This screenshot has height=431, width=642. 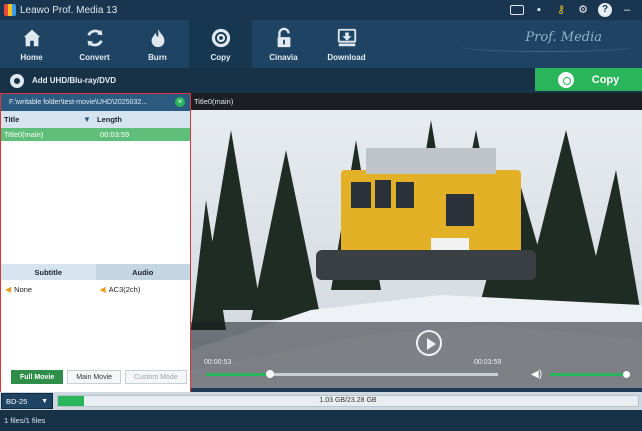 I want to click on download-icon, so click(x=346, y=37).